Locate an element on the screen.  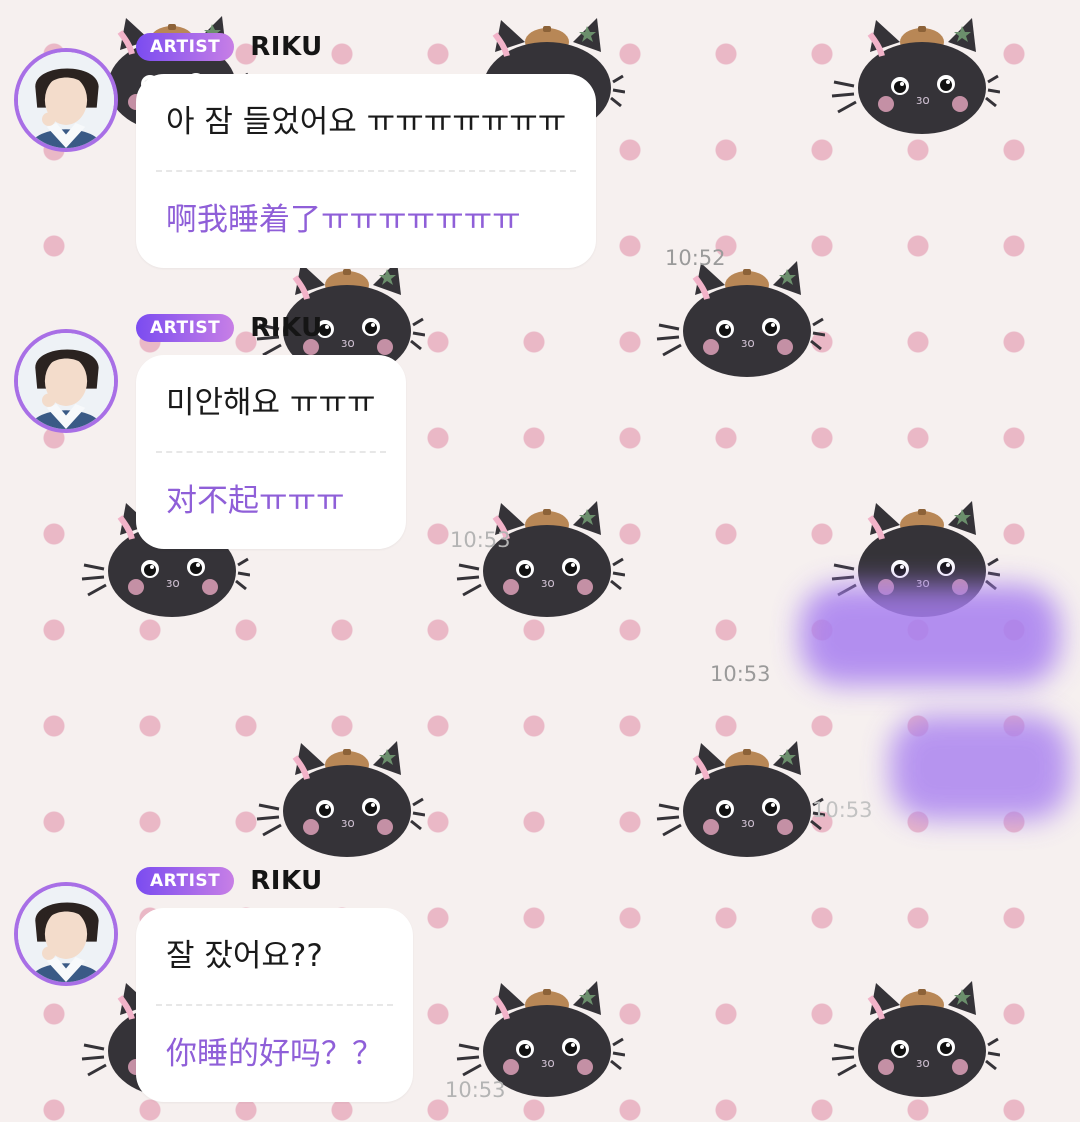
translation-text: 对不起ㅠㅠㅠ is located at coordinates (255, 501).